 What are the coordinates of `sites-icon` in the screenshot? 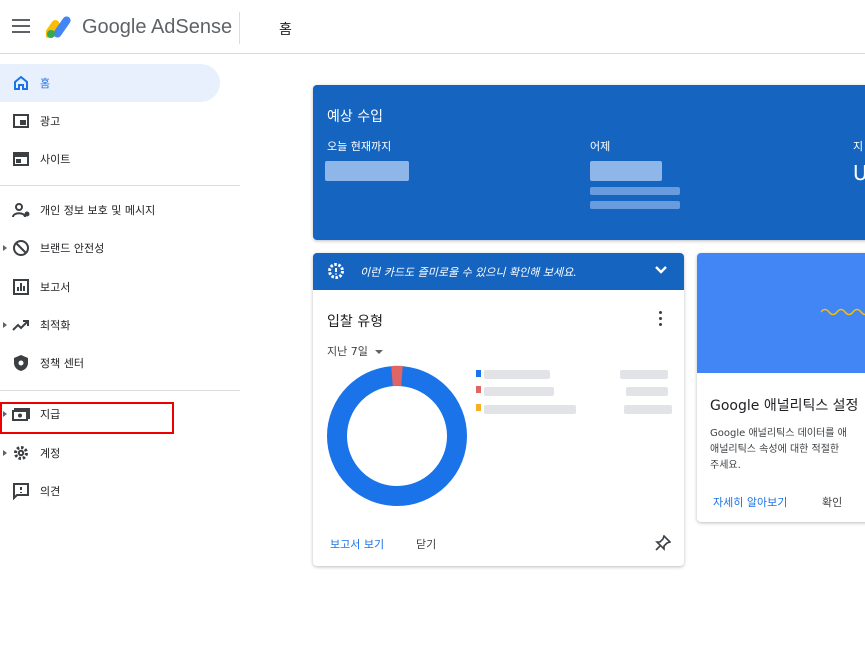 It's located at (21, 159).